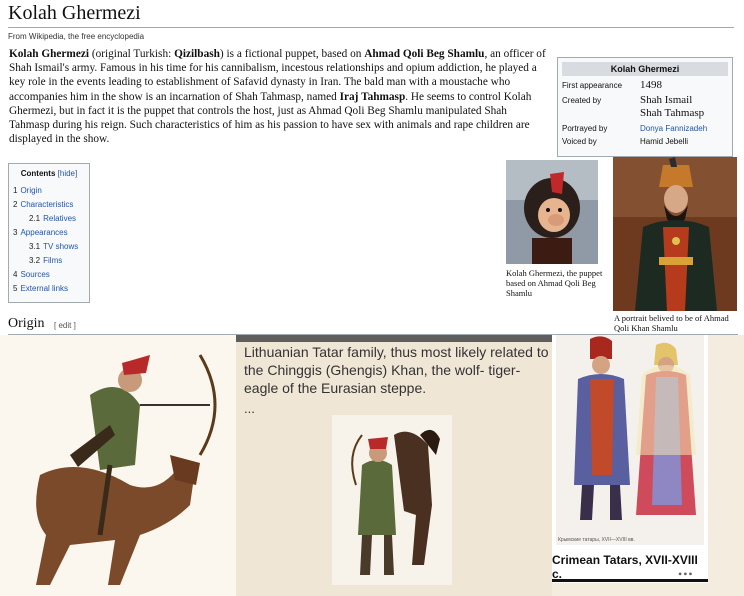  Describe the element at coordinates (68, 173) in the screenshot. I see `toc-hide-link: [hide]` at that location.